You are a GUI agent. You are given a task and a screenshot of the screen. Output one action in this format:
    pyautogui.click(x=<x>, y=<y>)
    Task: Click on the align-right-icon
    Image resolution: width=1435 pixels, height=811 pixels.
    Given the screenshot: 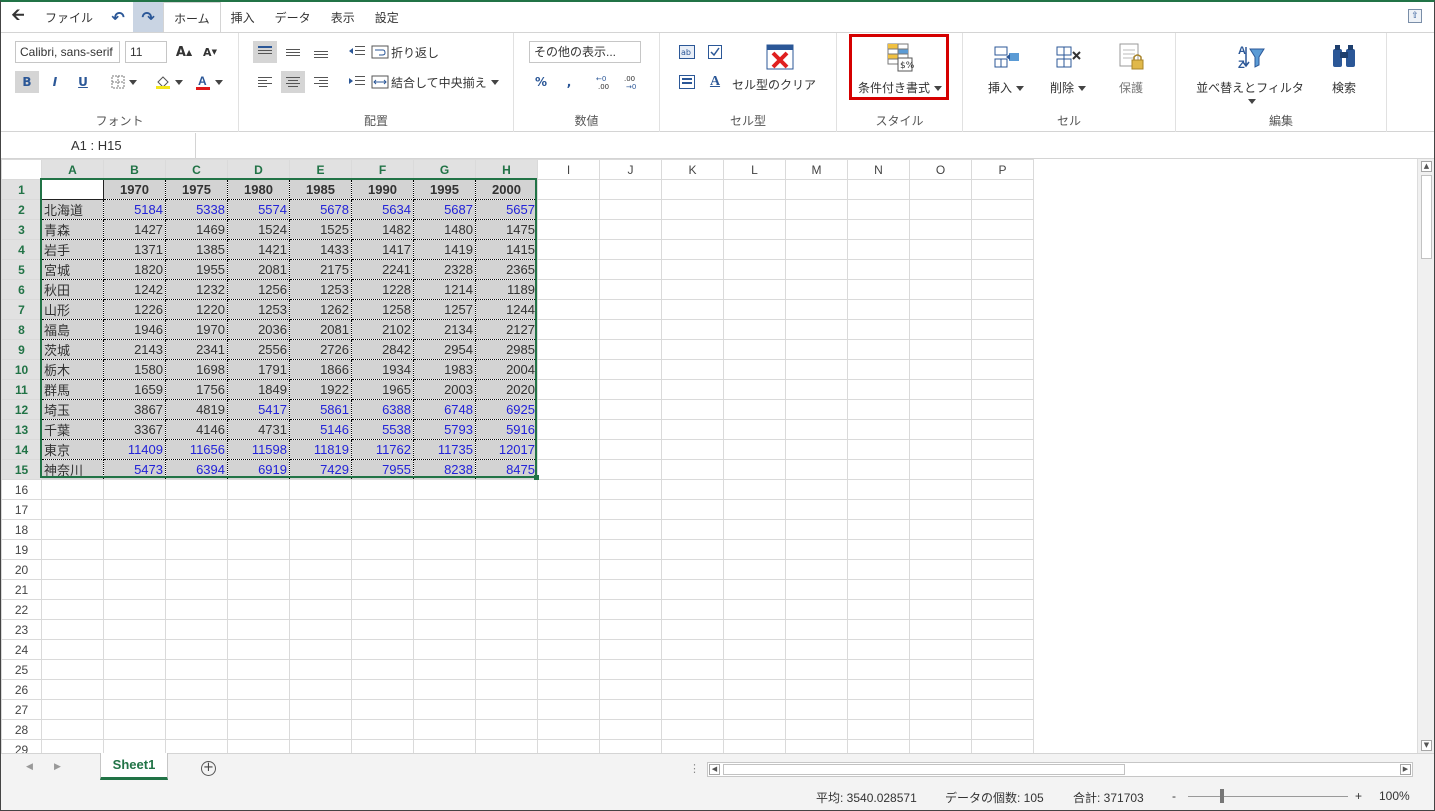 What is the action you would take?
    pyautogui.click(x=321, y=82)
    